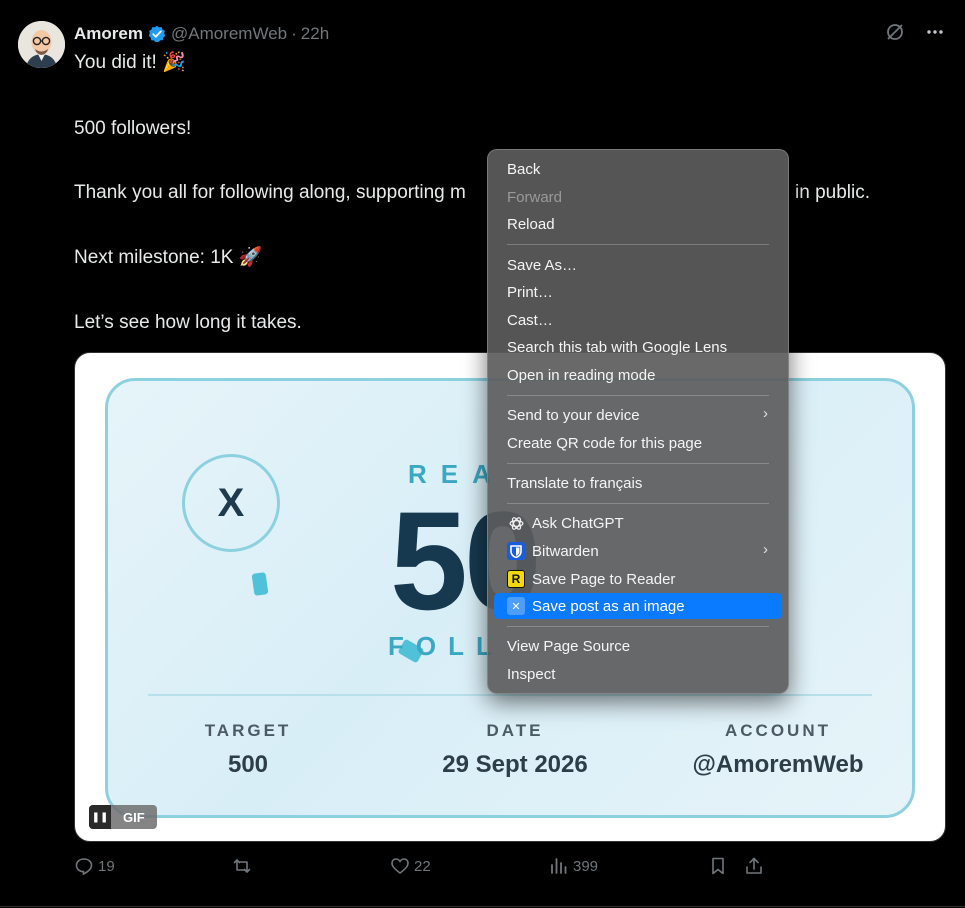 Image resolution: width=965 pixels, height=908 pixels. What do you see at coordinates (586, 866) in the screenshot?
I see `view-count: 399` at bounding box center [586, 866].